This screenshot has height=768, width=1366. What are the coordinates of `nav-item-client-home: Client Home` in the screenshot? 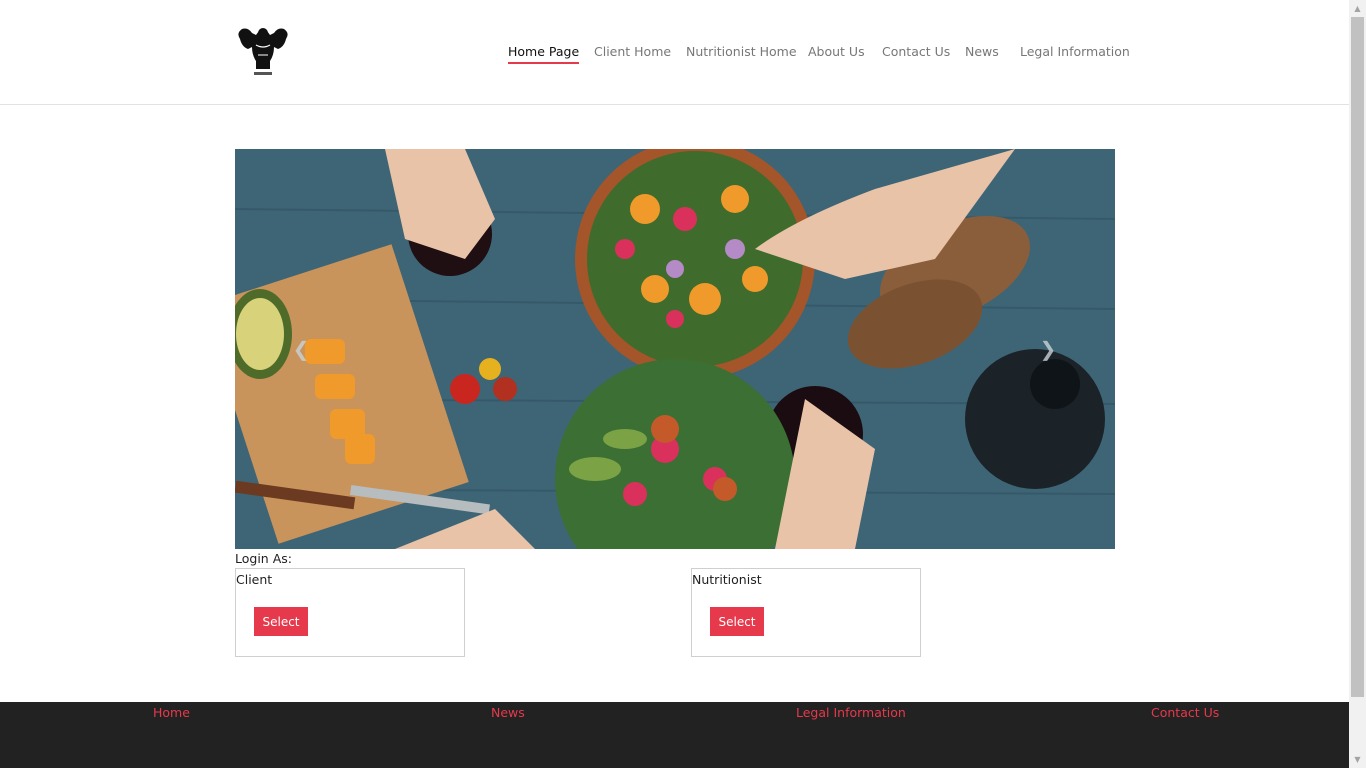 It's located at (632, 53).